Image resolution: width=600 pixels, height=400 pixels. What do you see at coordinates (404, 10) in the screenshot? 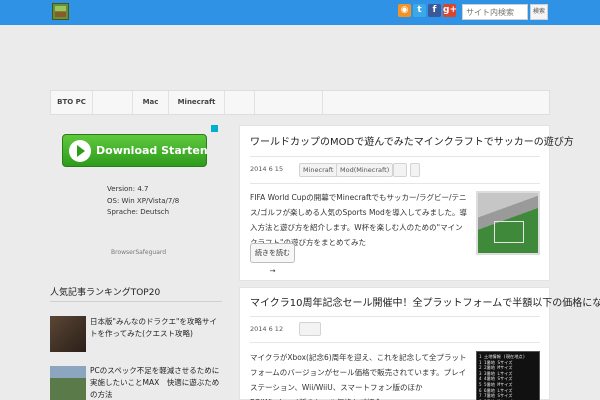
I see `rss-icon: ◉` at bounding box center [404, 10].